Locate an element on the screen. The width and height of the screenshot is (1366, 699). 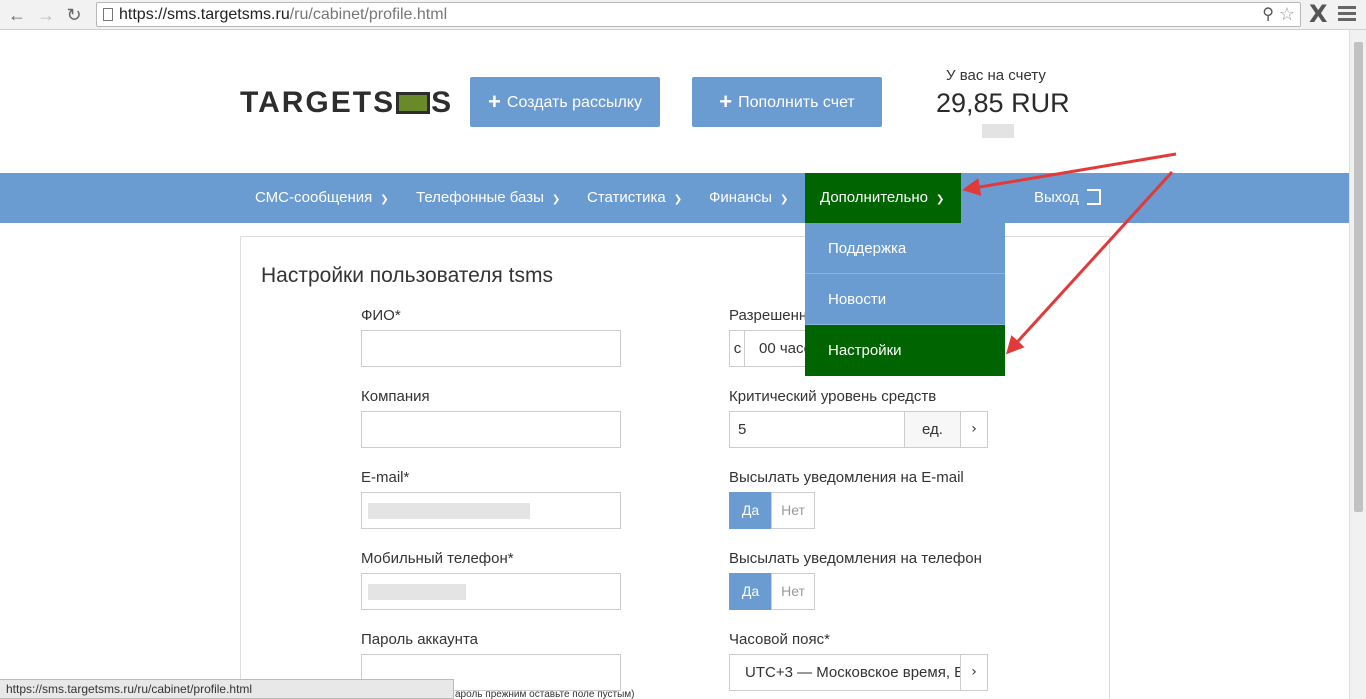
phone-field is located at coordinates (491, 591).